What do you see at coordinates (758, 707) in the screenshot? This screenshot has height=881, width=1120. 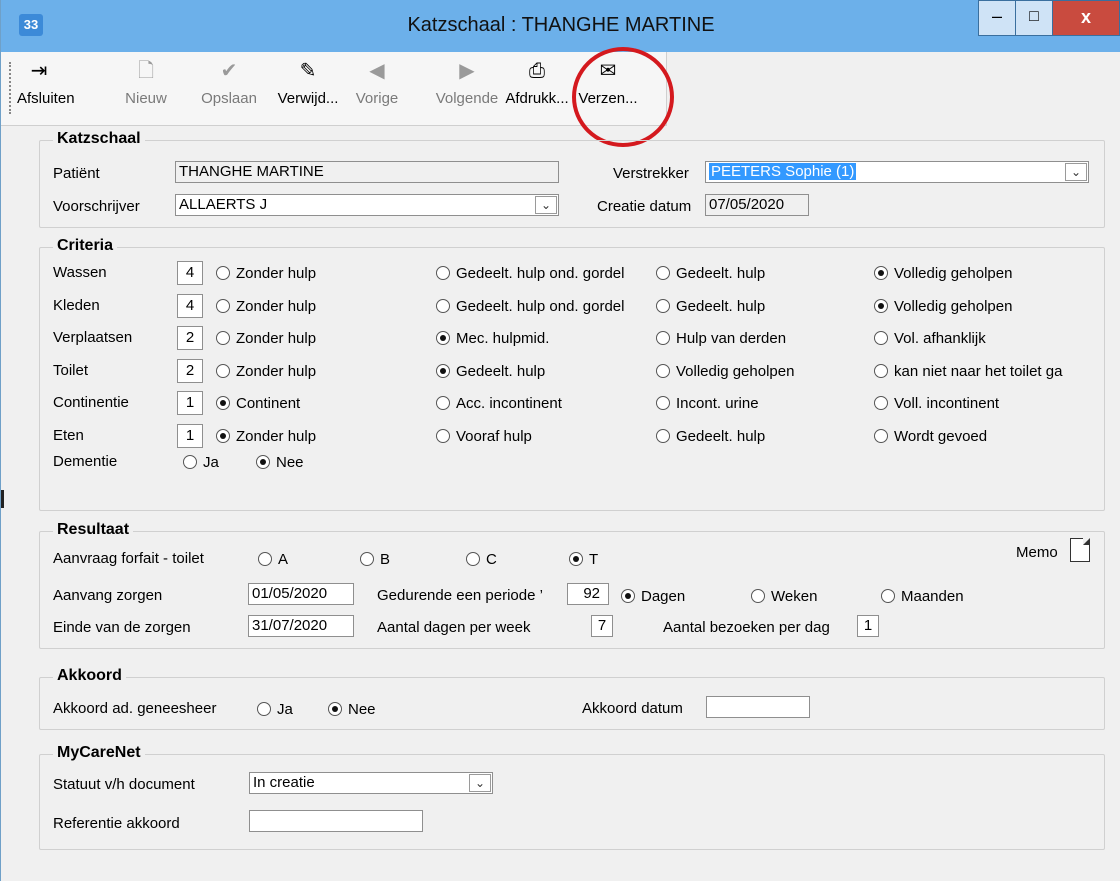 I see `akkoord-datum-field` at bounding box center [758, 707].